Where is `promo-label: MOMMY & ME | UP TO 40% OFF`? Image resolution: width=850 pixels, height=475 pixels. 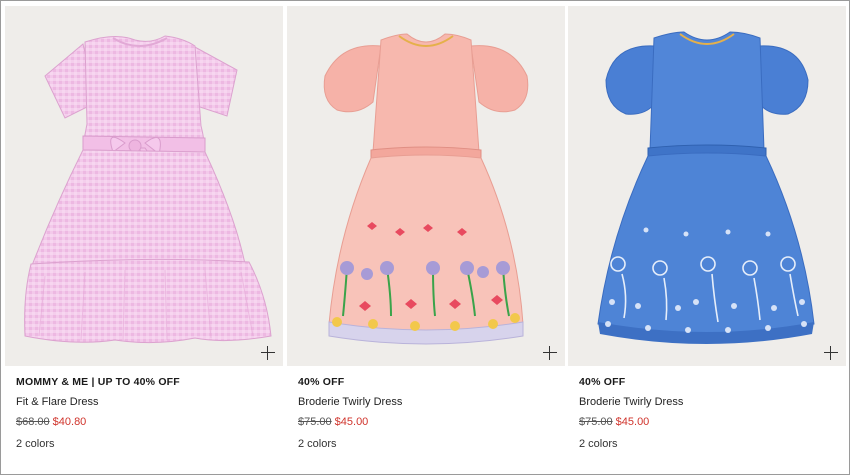 promo-label: MOMMY & ME | UP TO 40% OFF is located at coordinates (98, 382).